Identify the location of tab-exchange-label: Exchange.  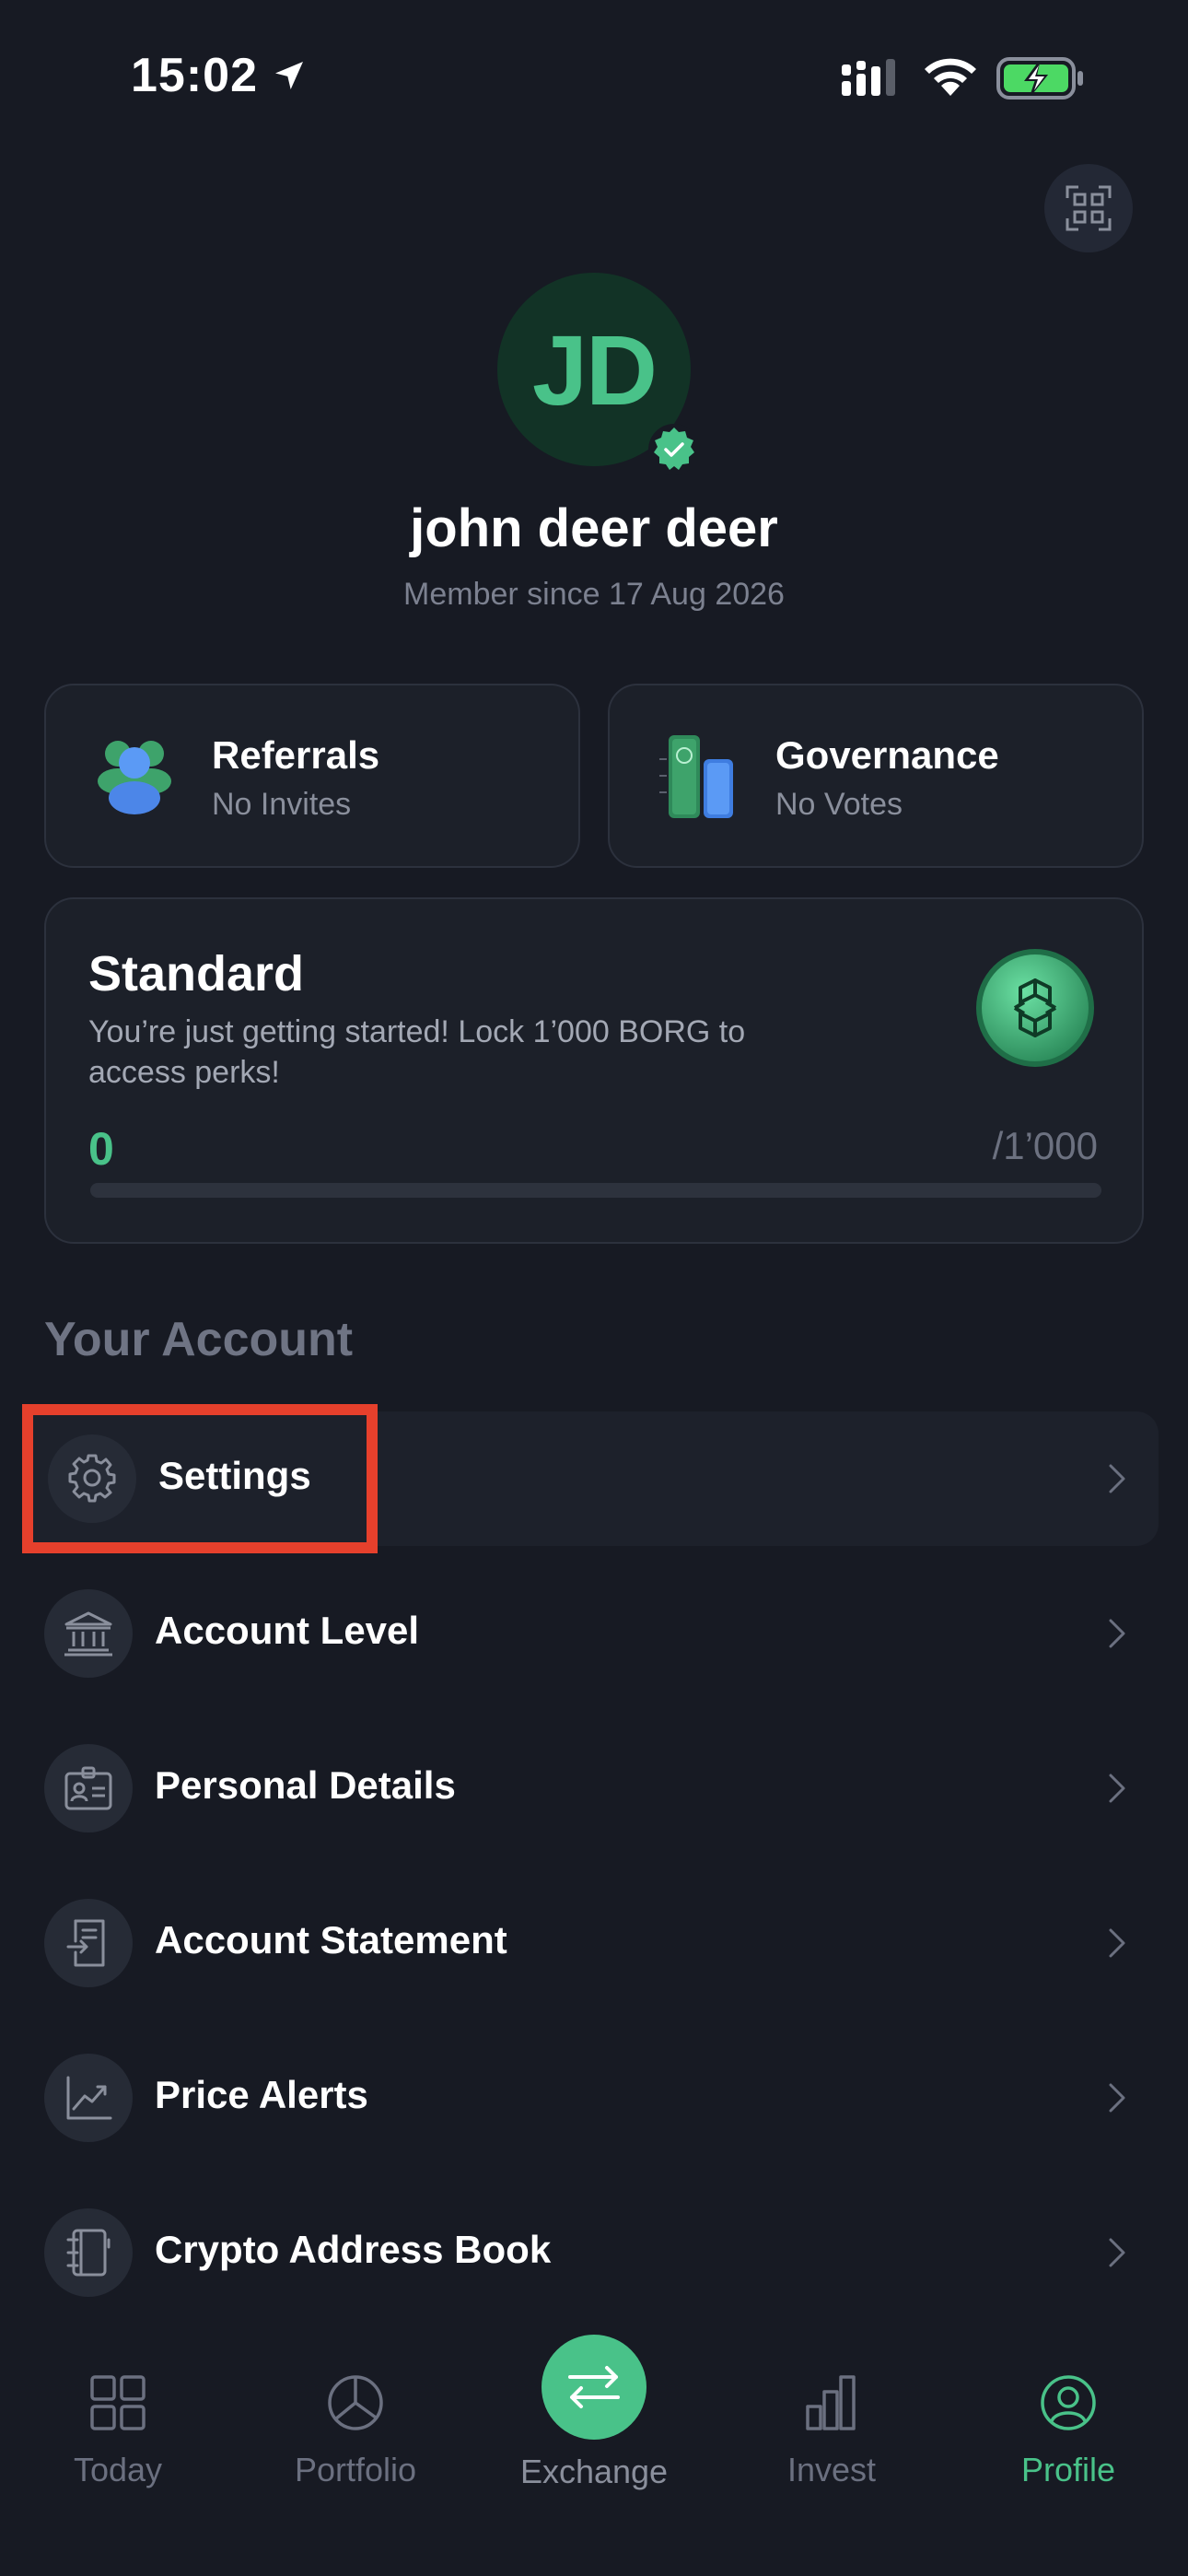
(594, 2471).